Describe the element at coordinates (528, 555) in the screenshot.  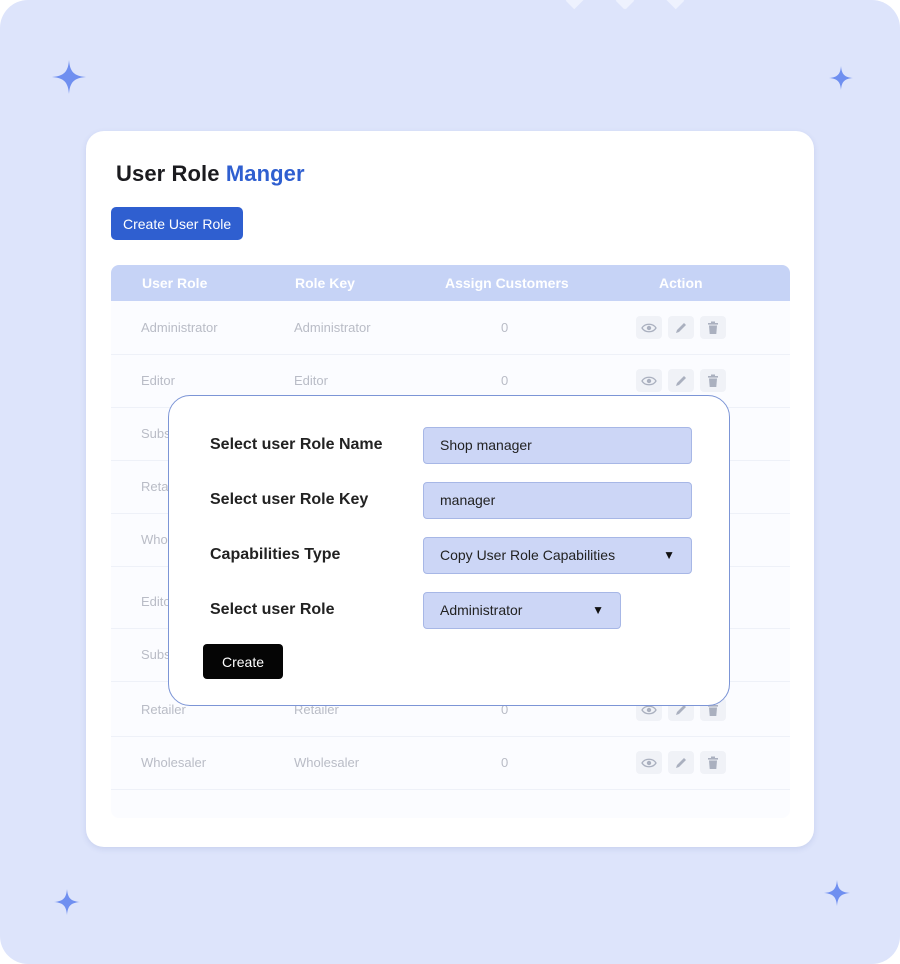
I see `capabilities-type-value: Copy User Role Capabilities` at that location.